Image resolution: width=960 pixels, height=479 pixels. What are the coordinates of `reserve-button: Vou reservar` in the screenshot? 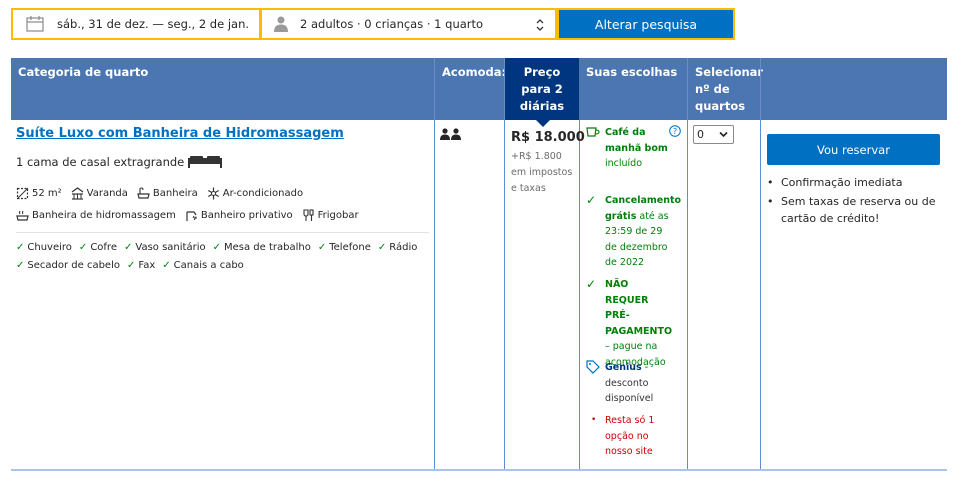 It's located at (853, 149).